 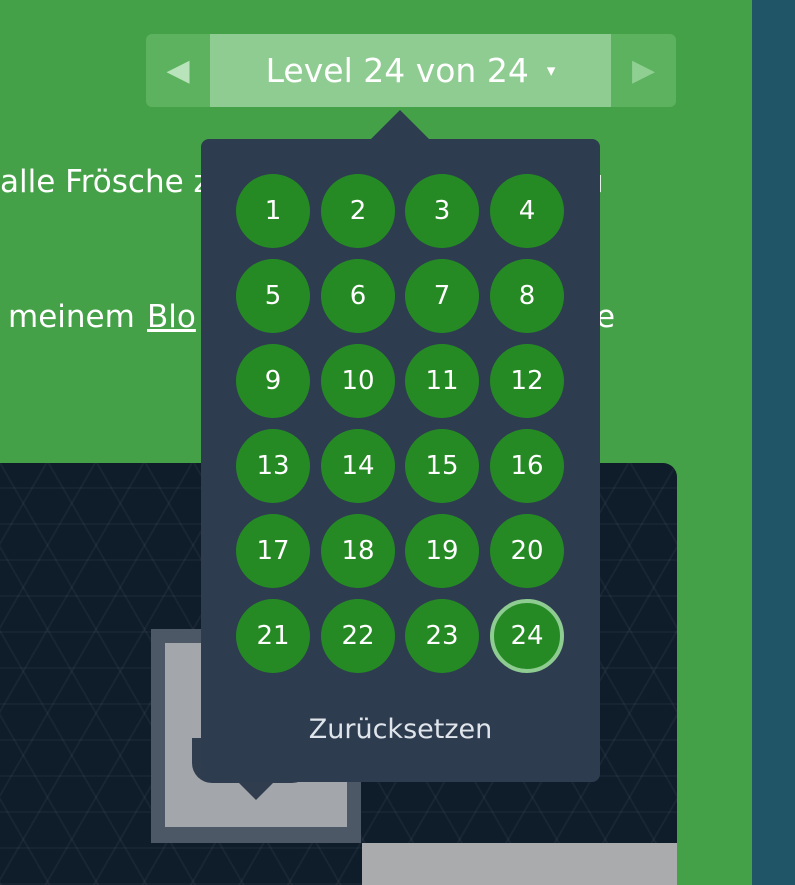 I want to click on level-navigator: ◀ Level 24 von 24 ▾ ▶, so click(x=411, y=70).